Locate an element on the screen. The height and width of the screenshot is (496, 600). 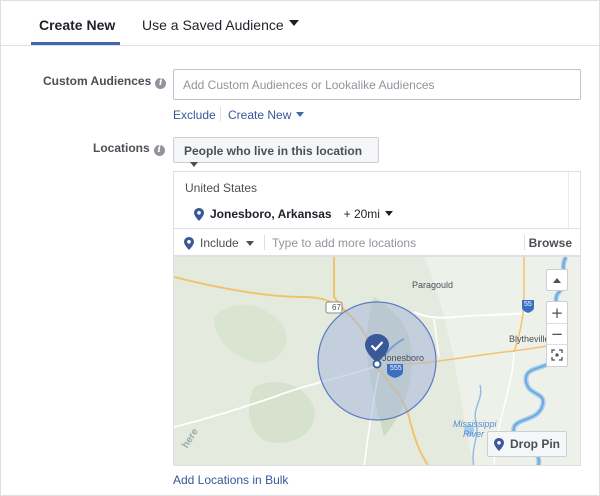
recenter-icon is located at coordinates (557, 355).